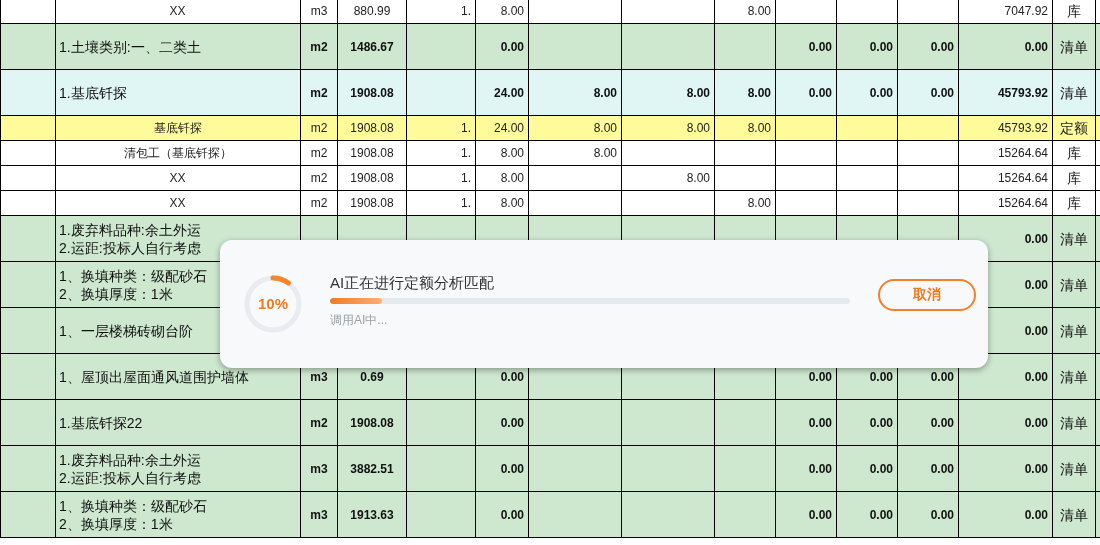 The width and height of the screenshot is (1100, 545). Describe the element at coordinates (372, 514) in the screenshot. I see `table-cell: 1913.63` at that location.